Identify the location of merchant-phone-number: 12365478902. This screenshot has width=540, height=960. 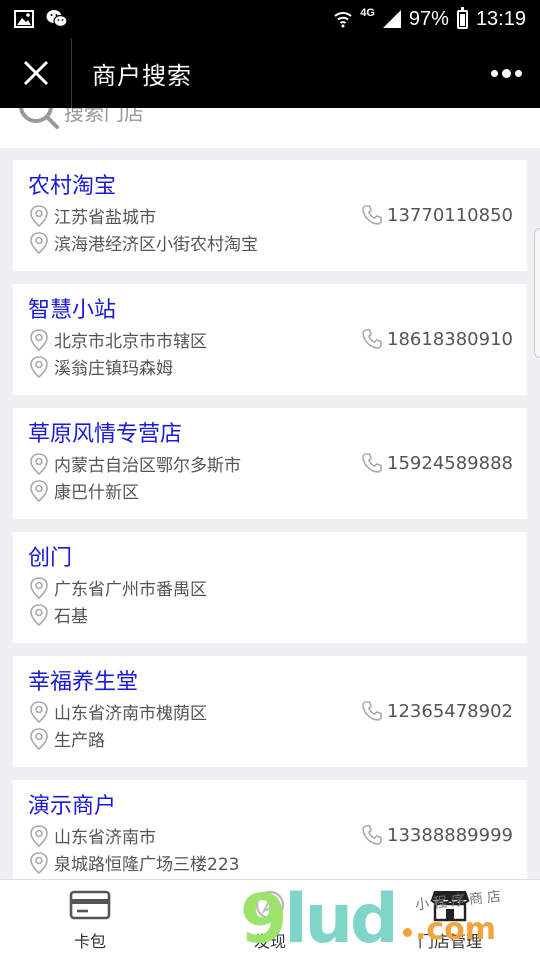
(450, 711).